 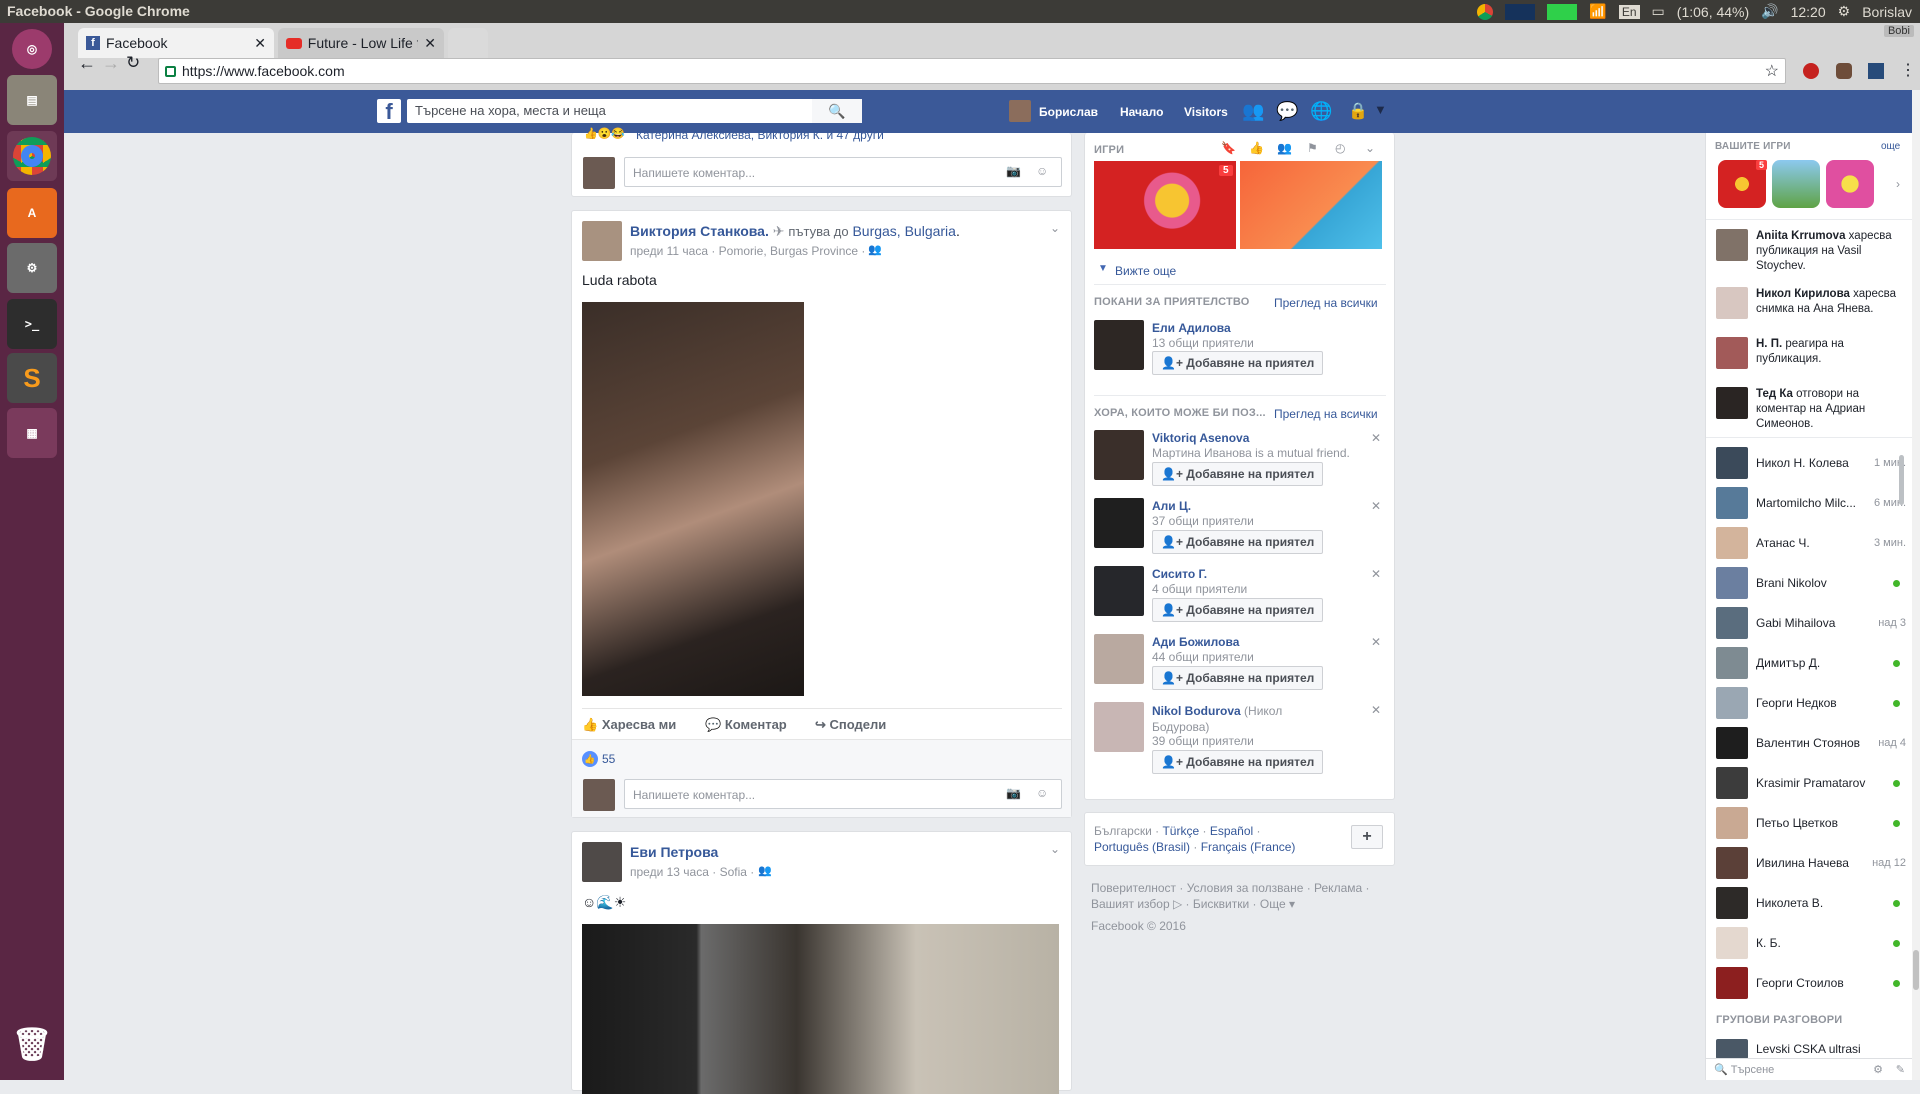 What do you see at coordinates (972, 71) in the screenshot?
I see `address-bar: https://www.facebook.com ☆` at bounding box center [972, 71].